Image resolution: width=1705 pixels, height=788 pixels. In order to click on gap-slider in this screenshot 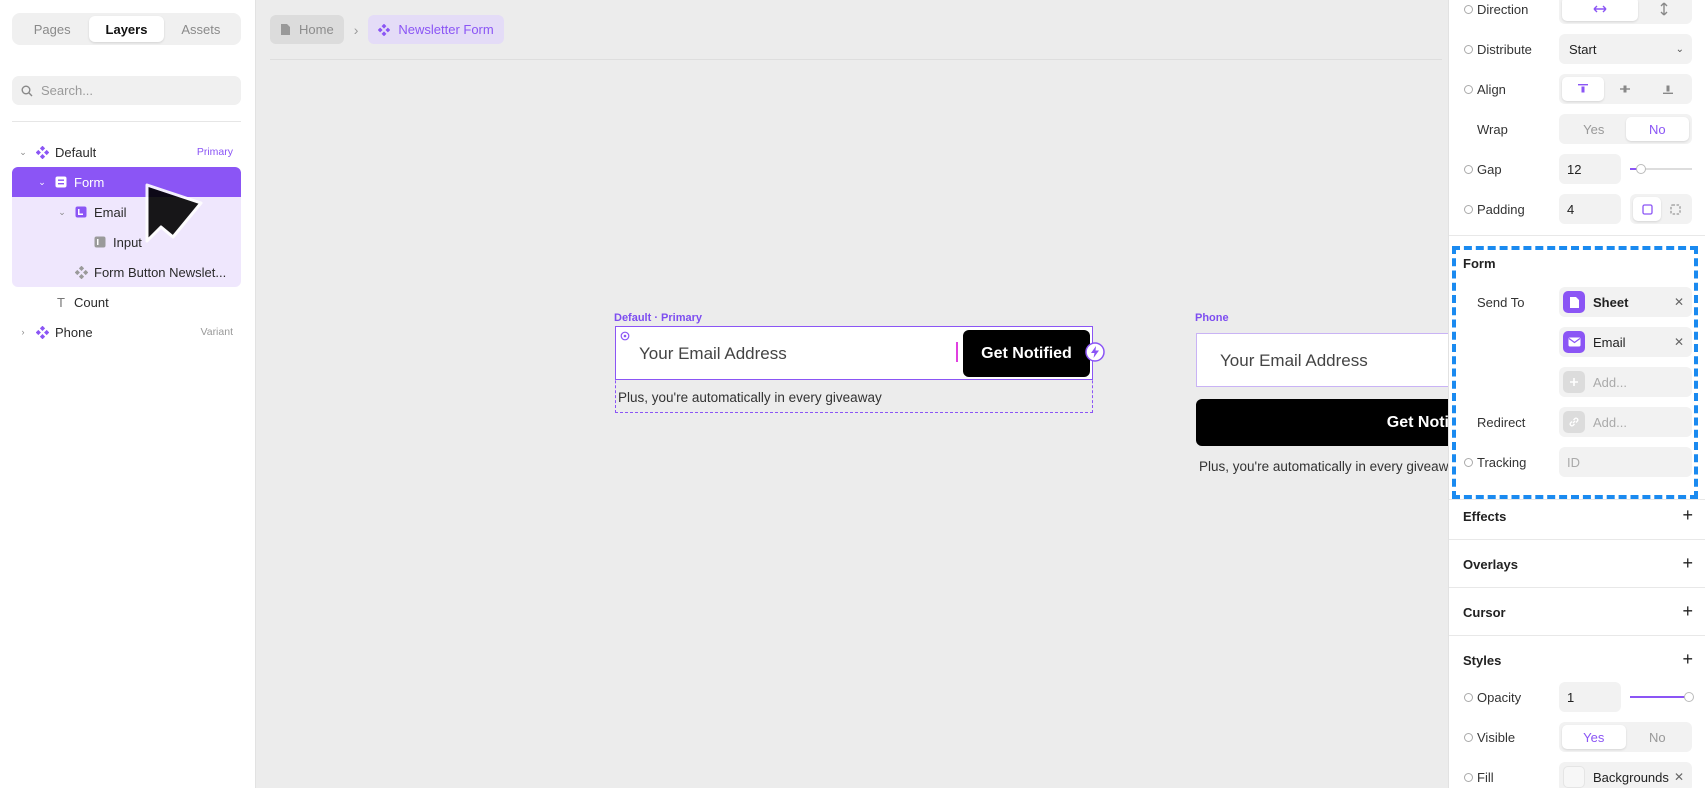, I will do `click(1661, 169)`.